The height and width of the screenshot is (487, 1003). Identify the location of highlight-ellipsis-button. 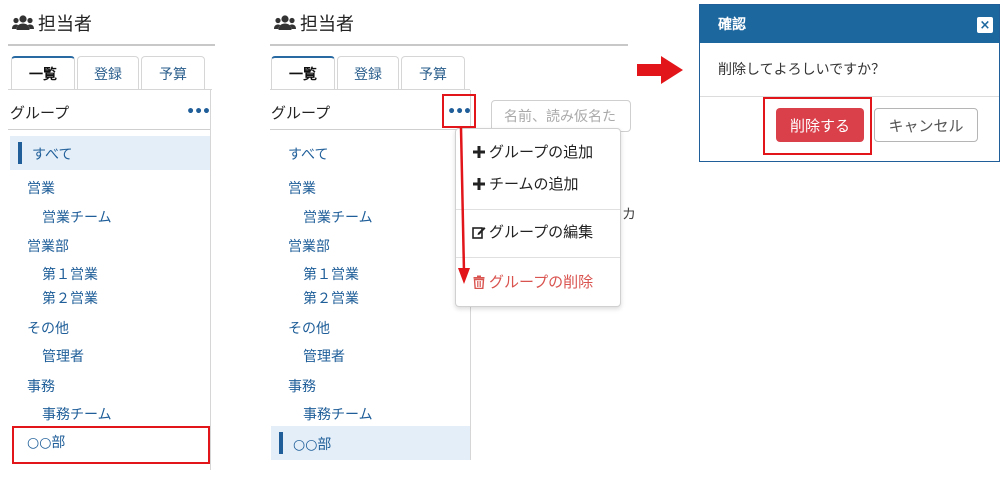
(459, 111).